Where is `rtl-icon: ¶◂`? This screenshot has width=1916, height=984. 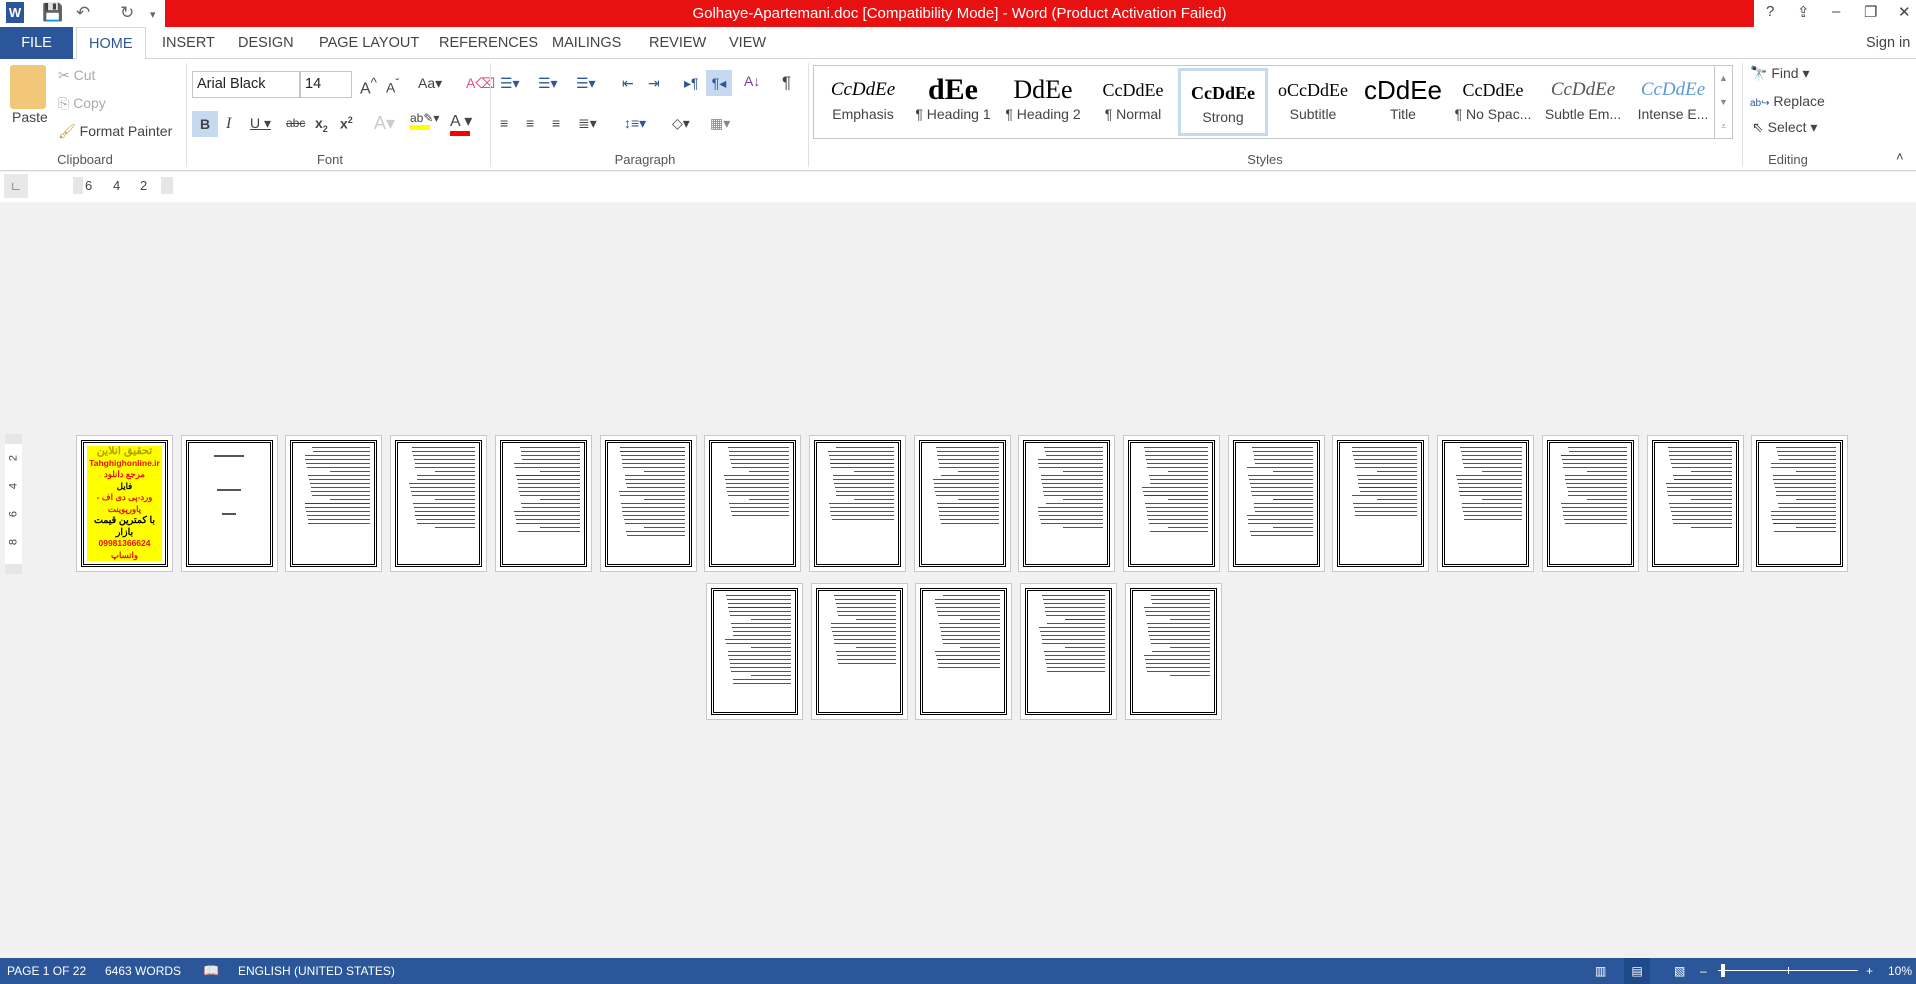 rtl-icon: ¶◂ is located at coordinates (719, 83).